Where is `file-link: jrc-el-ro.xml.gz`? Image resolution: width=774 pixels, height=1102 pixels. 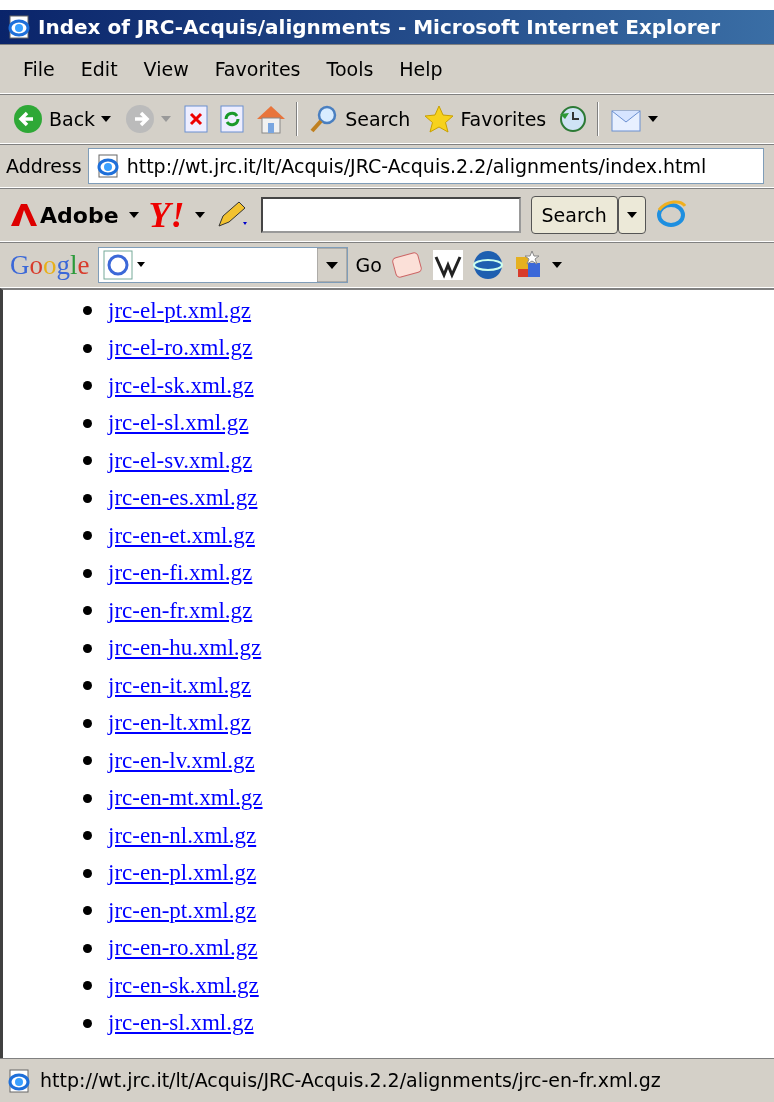
file-link: jrc-el-ro.xml.gz is located at coordinates (180, 348).